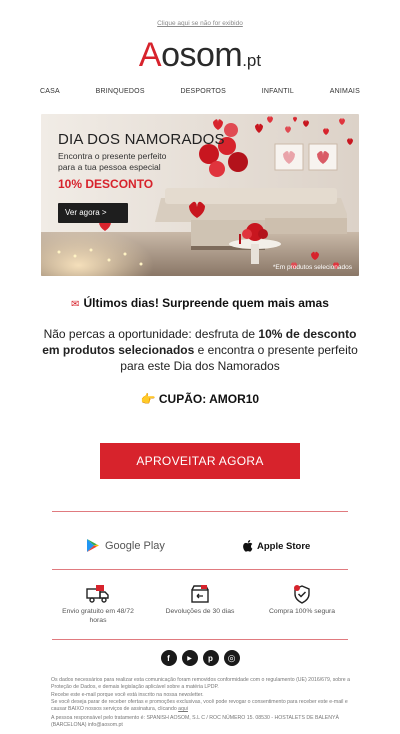  Describe the element at coordinates (252, 60) in the screenshot. I see `logo-tld: .pt` at that location.